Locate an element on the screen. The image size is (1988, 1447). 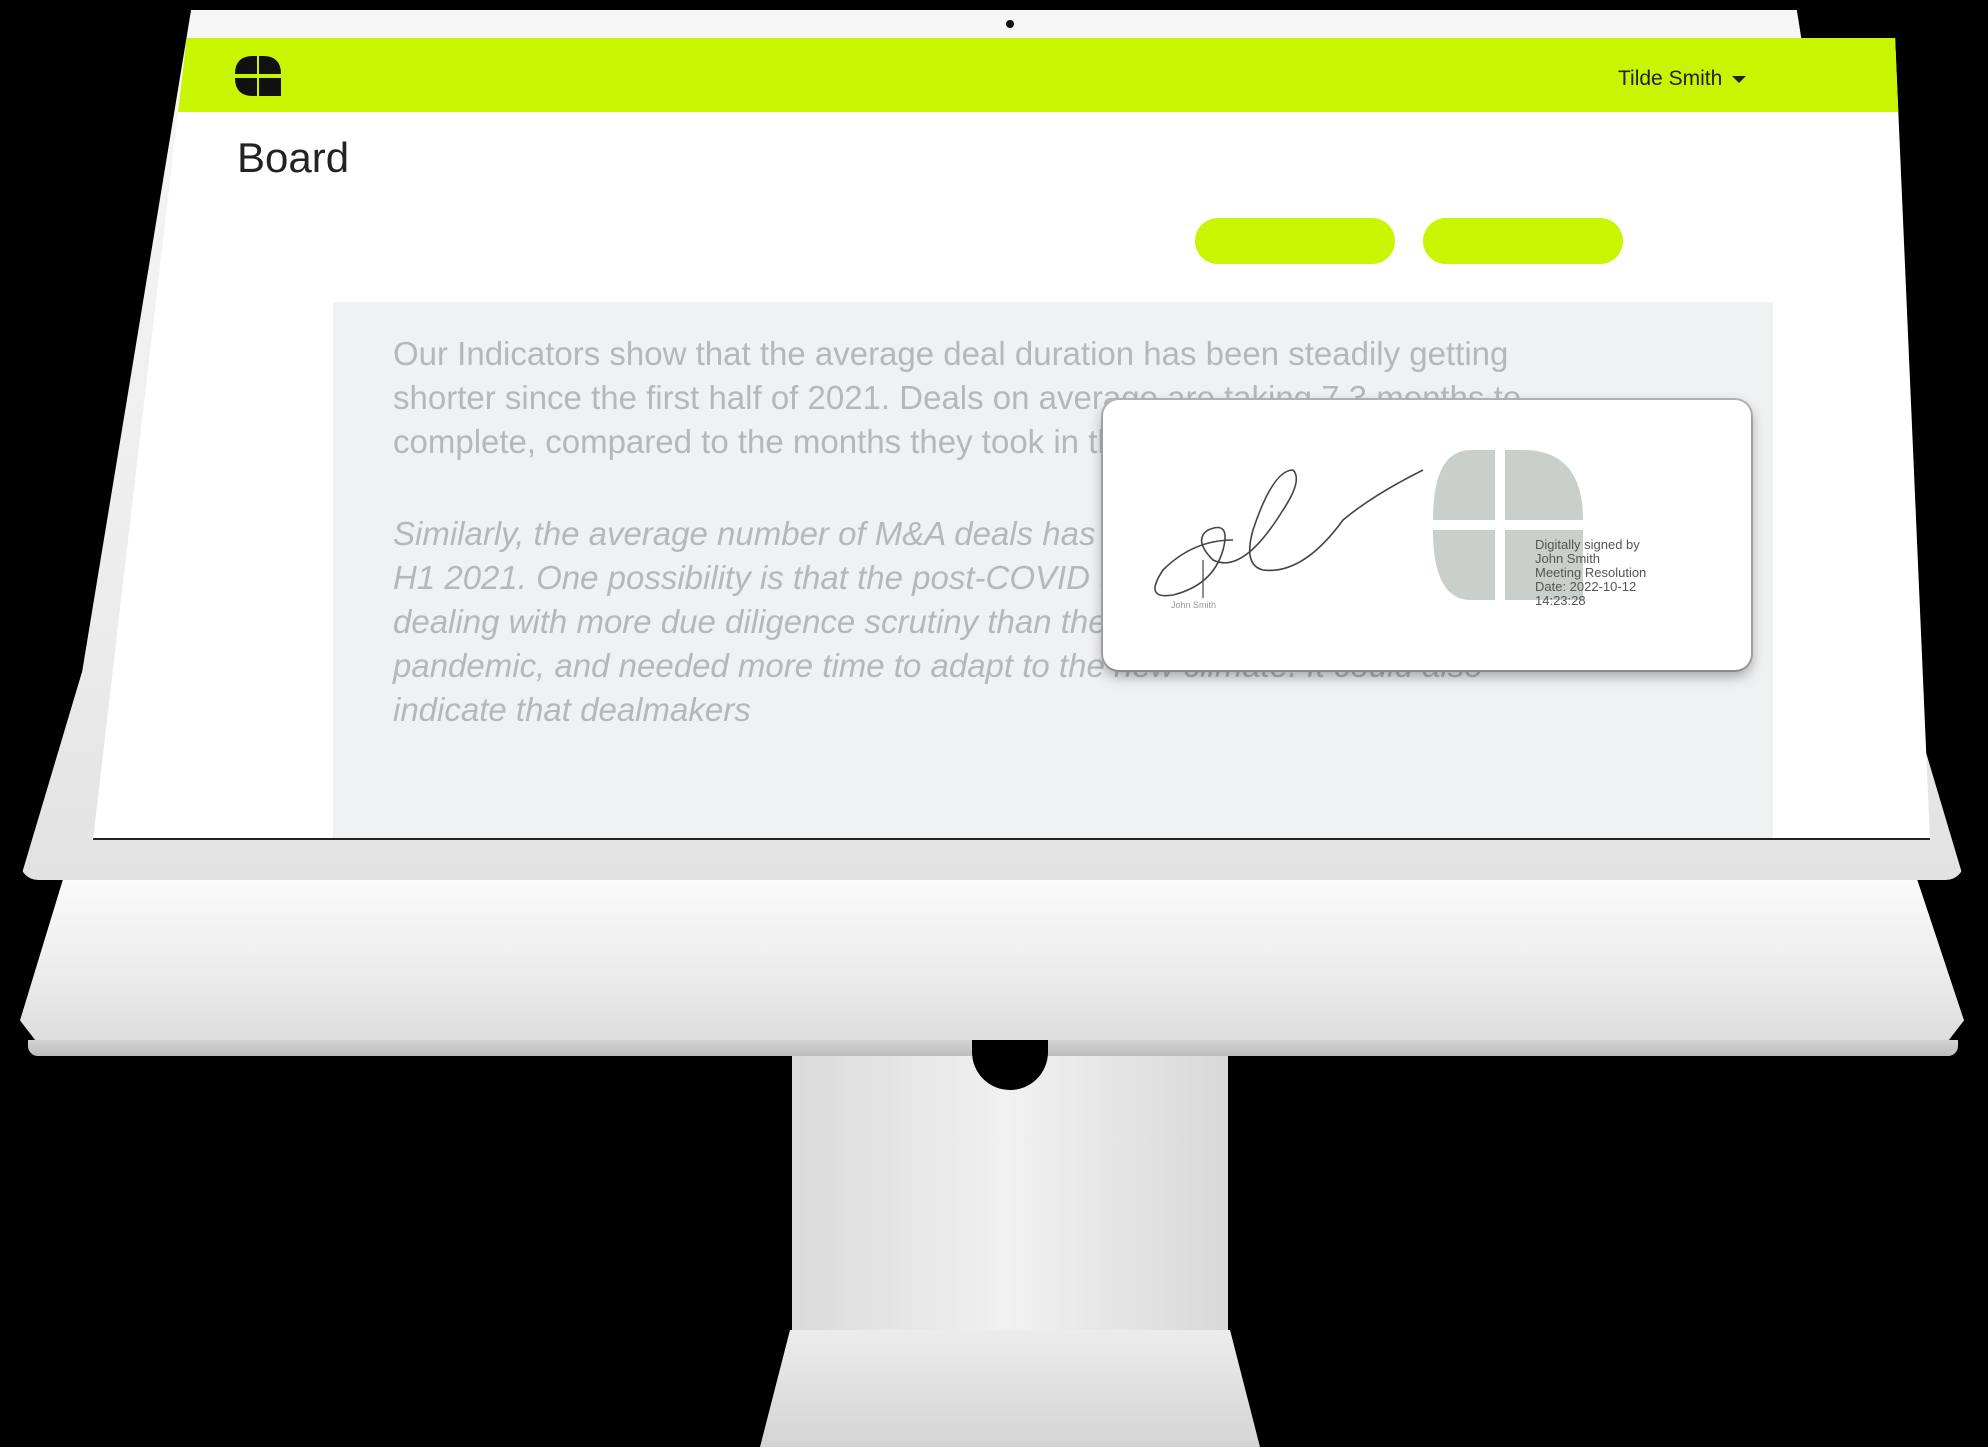
monitor-stand is located at coordinates (1010, 1206).